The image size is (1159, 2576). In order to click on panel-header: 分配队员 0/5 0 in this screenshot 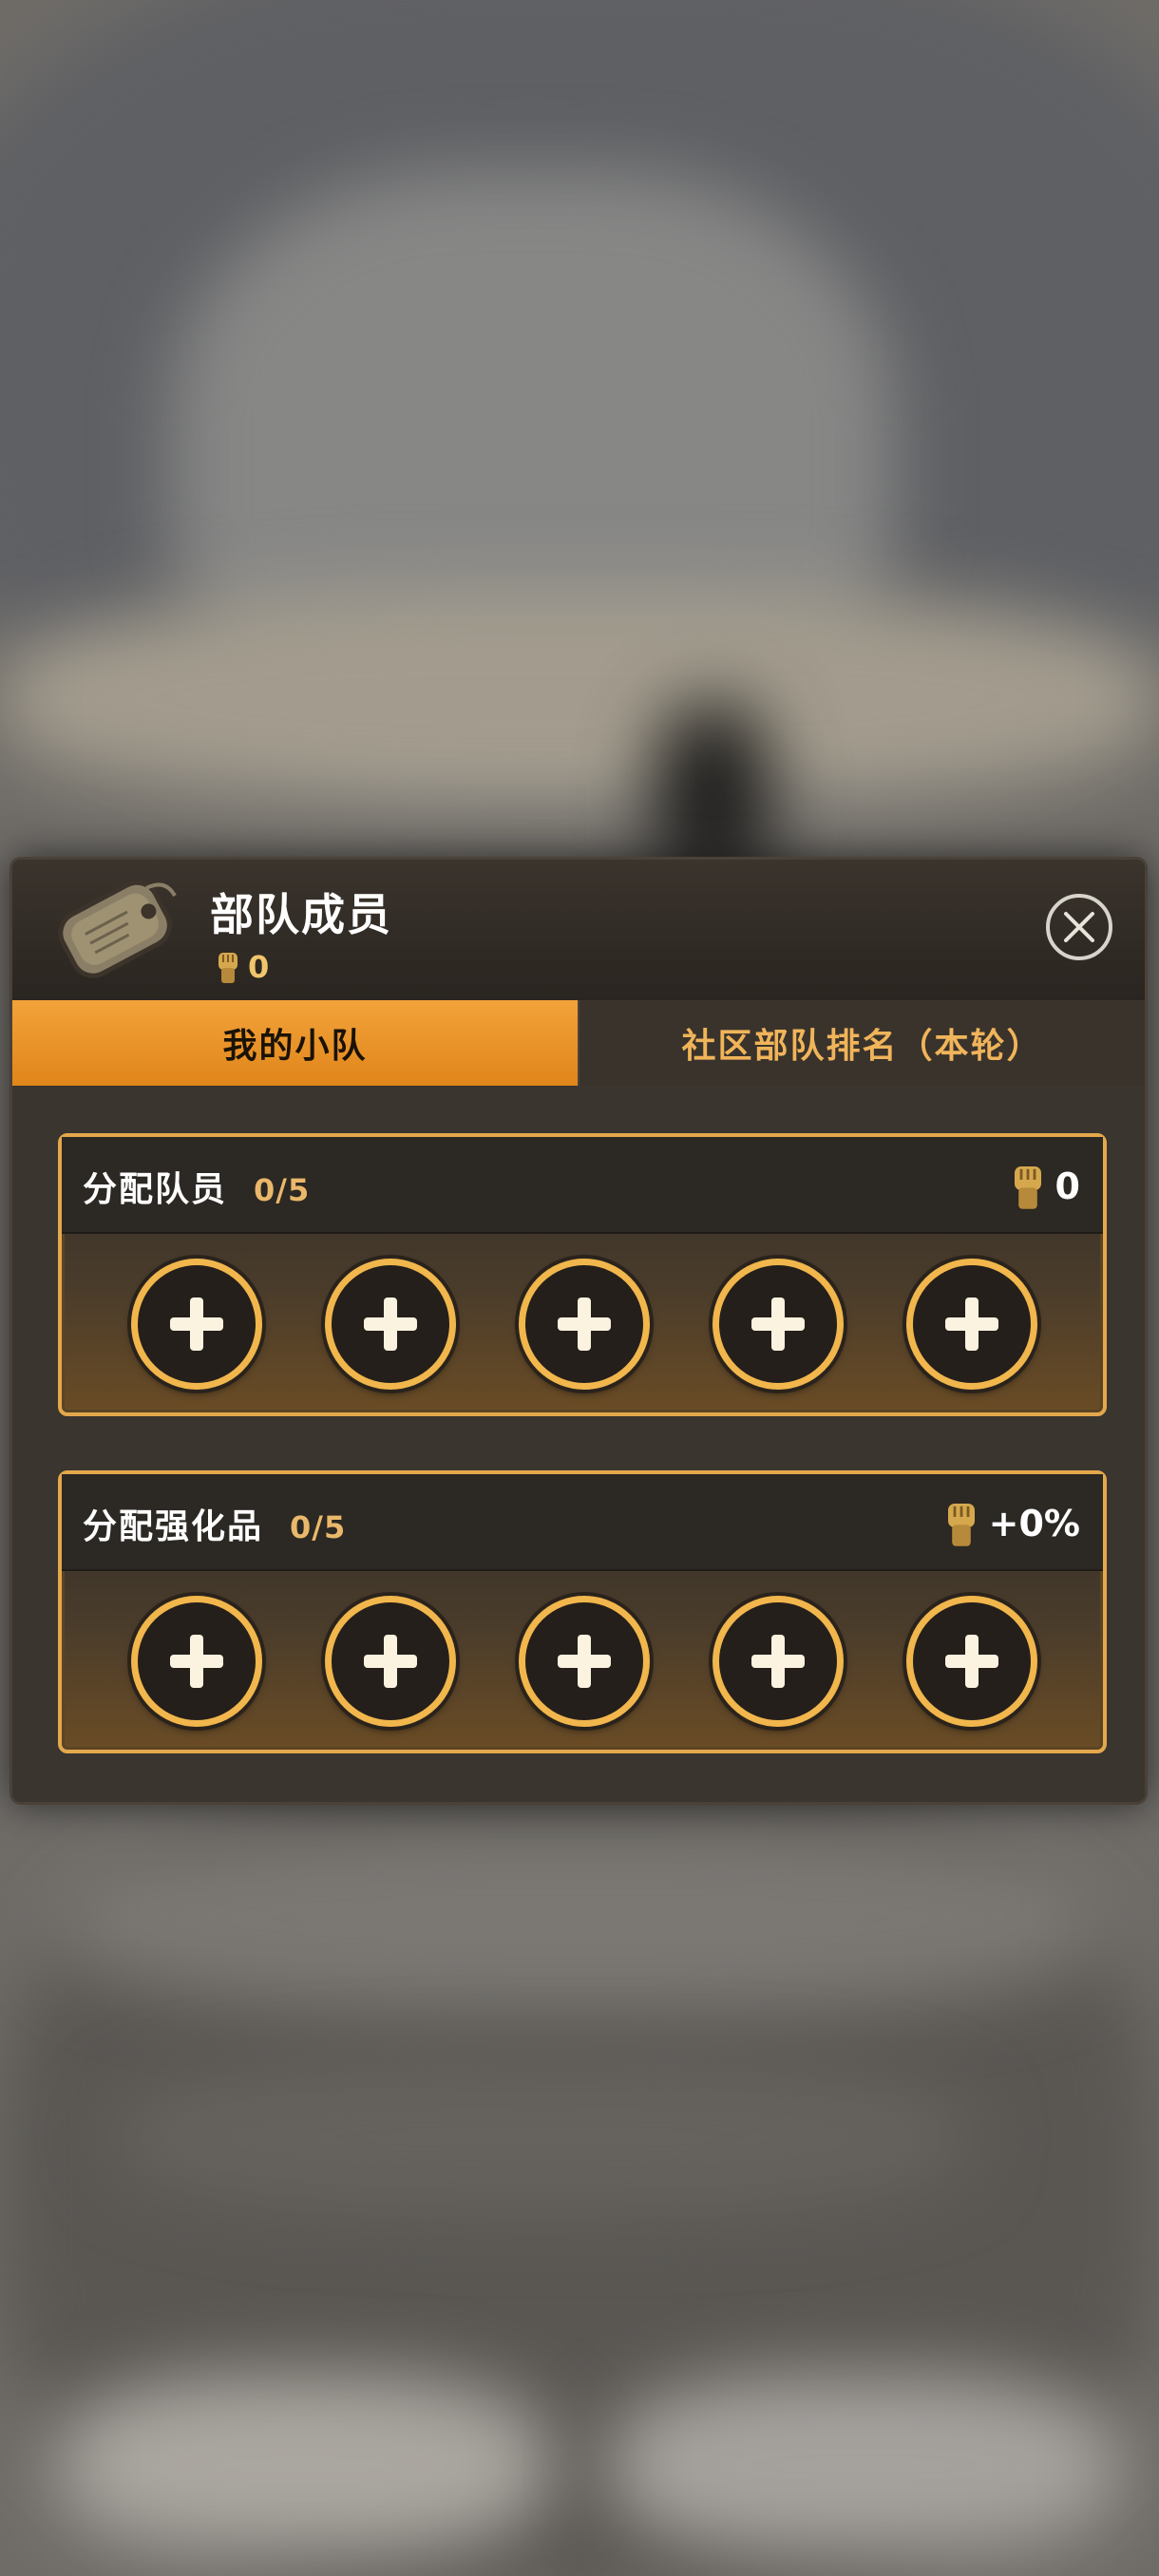, I will do `click(582, 1185)`.